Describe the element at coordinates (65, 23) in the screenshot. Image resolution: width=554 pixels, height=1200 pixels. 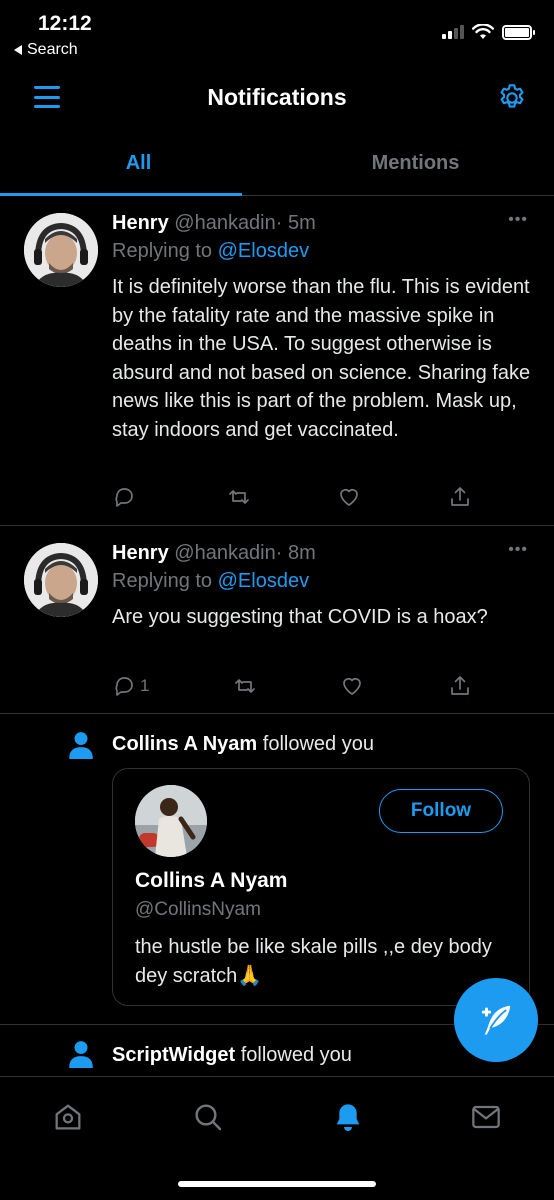
I see `status-time: 12:12` at that location.